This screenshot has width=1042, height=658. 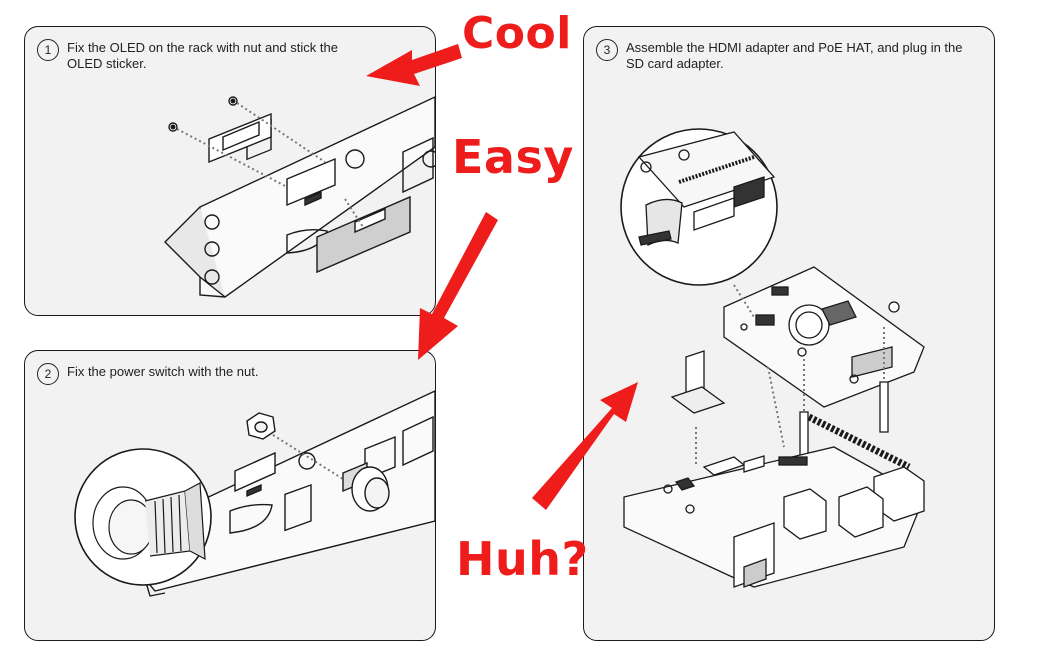 I want to click on annotation-cool: Cool, so click(x=517, y=33).